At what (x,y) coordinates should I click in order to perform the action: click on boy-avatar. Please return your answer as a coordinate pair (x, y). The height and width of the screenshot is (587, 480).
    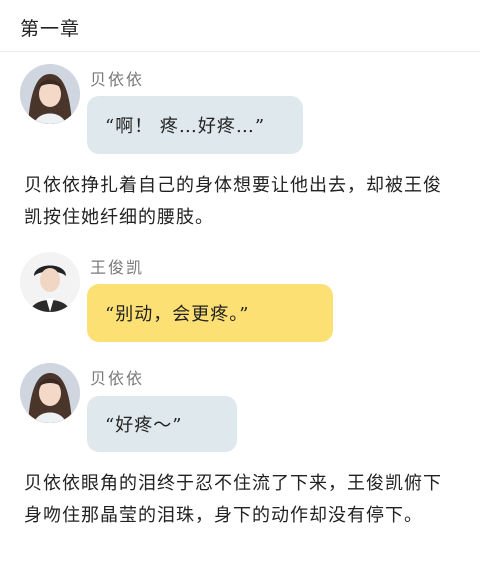
    Looking at the image, I should click on (50, 282).